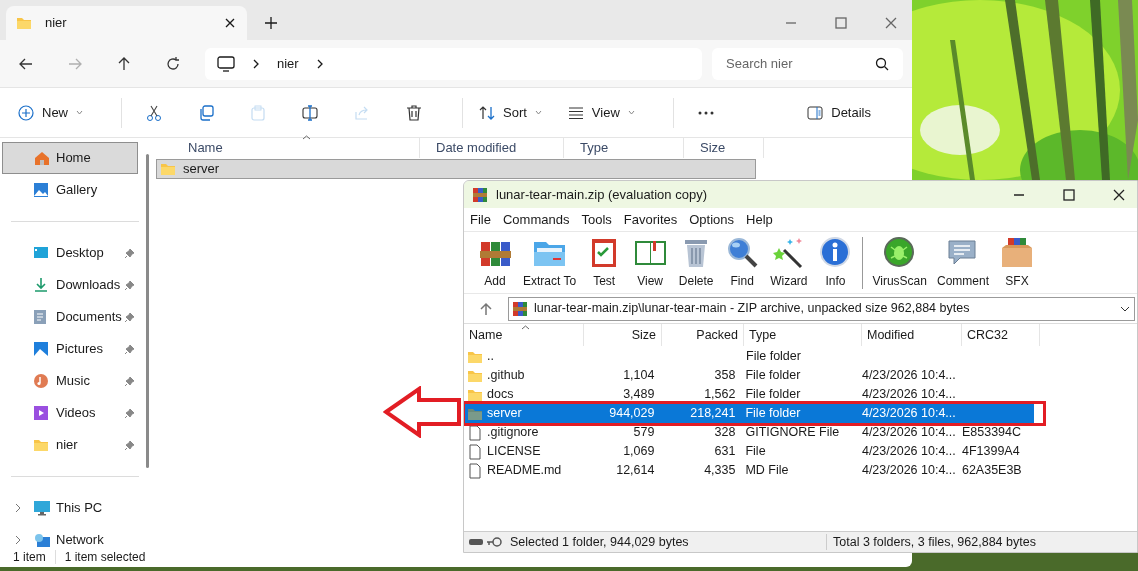 This screenshot has height=571, width=1138. Describe the element at coordinates (42, 540) in the screenshot. I see `network-icon` at that location.